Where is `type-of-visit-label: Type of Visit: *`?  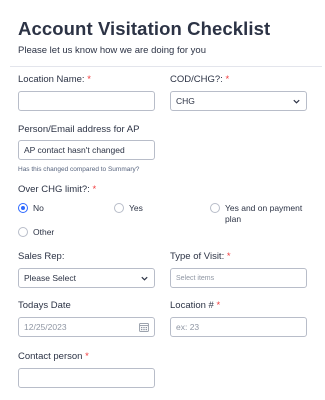 type-of-visit-label: Type of Visit: * is located at coordinates (200, 256).